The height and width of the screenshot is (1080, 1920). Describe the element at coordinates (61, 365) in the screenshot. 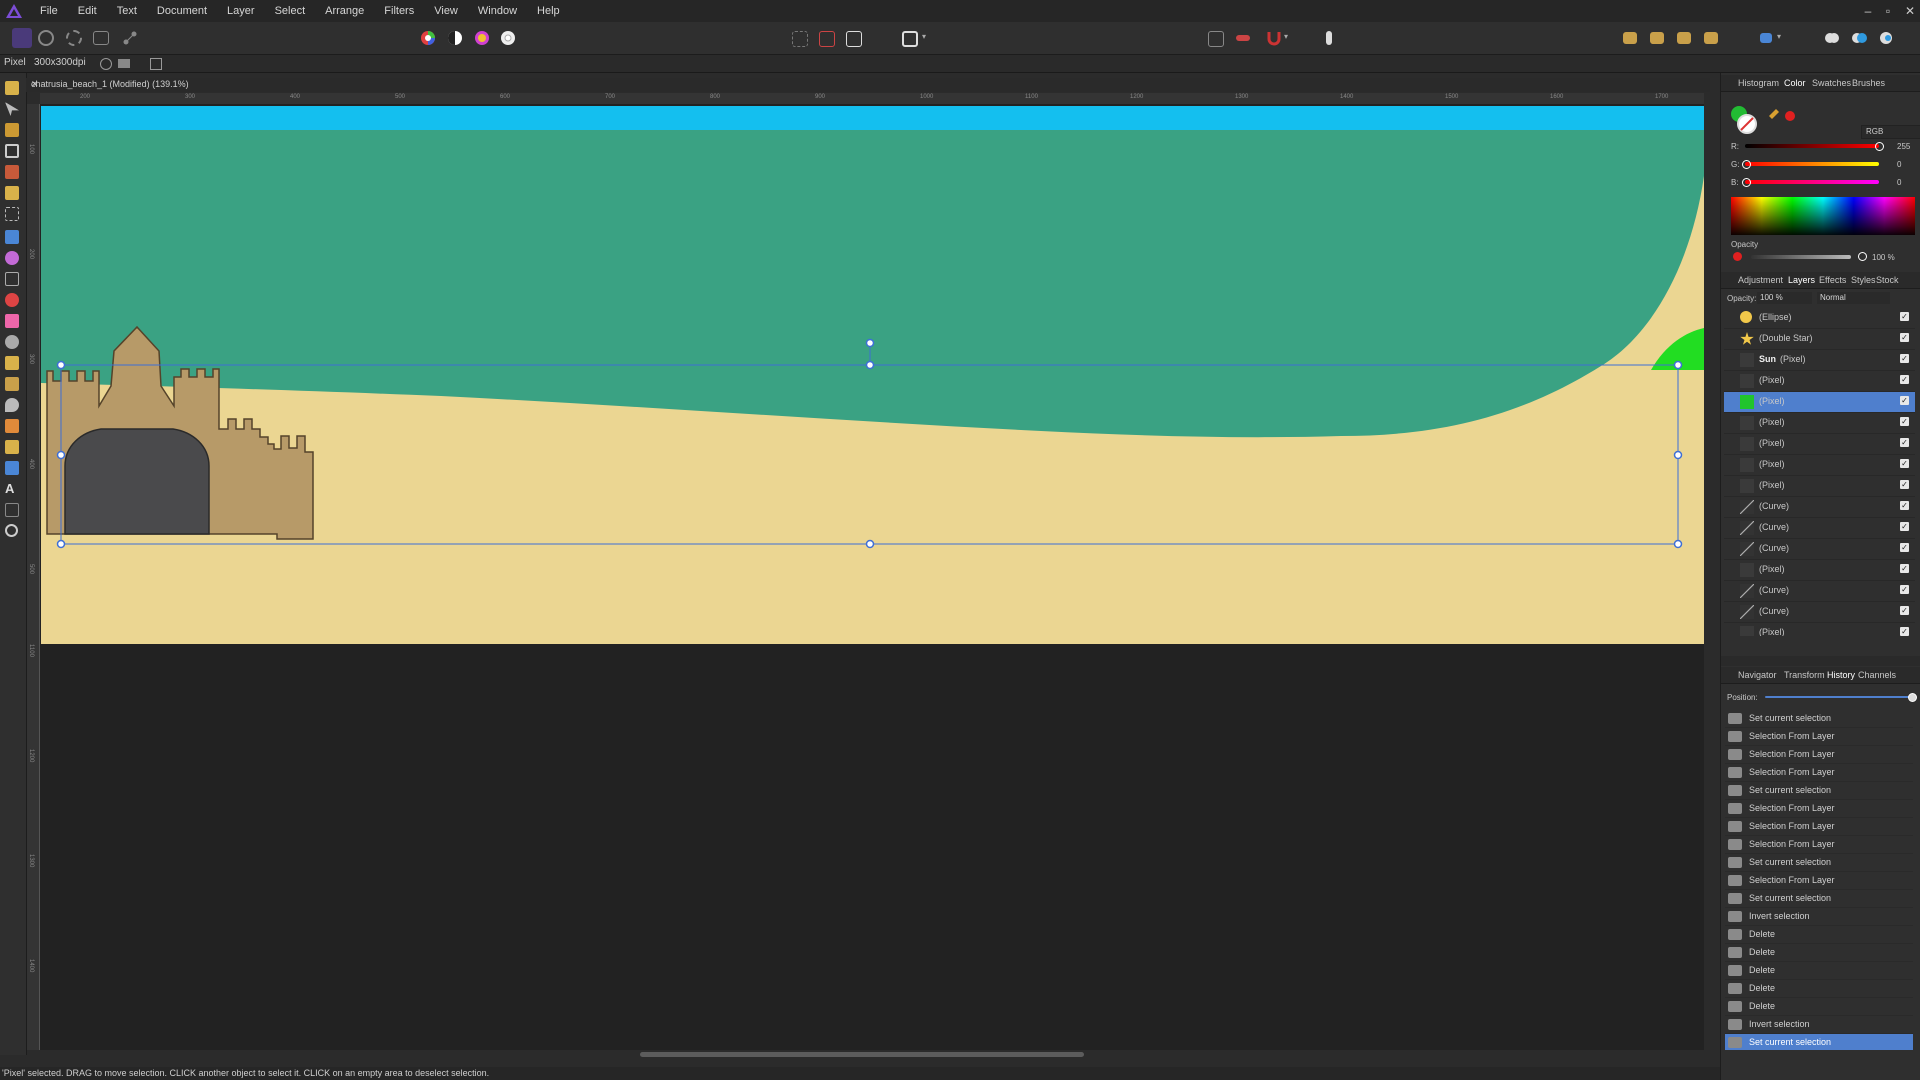

I see `selection-handle-top-left` at that location.